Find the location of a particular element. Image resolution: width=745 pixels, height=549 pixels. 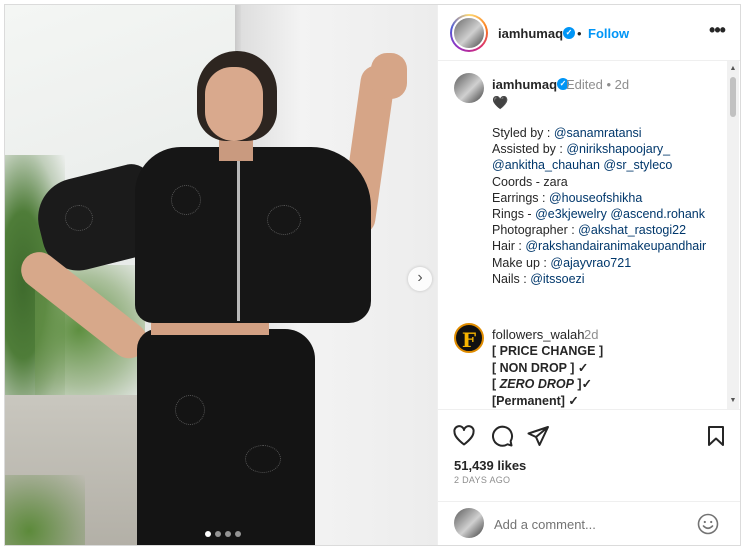

bookmark-icon is located at coordinates (716, 436).